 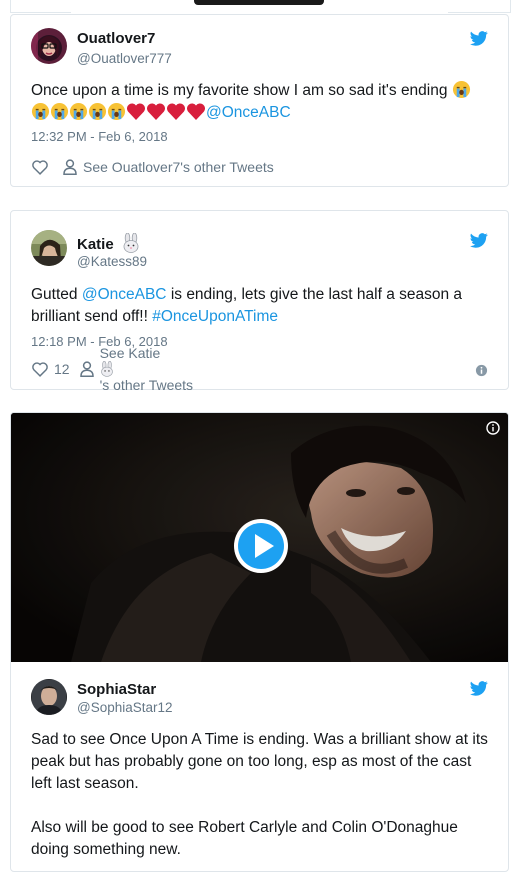 What do you see at coordinates (130, 353) in the screenshot?
I see `other-tweets-text: See Katie` at bounding box center [130, 353].